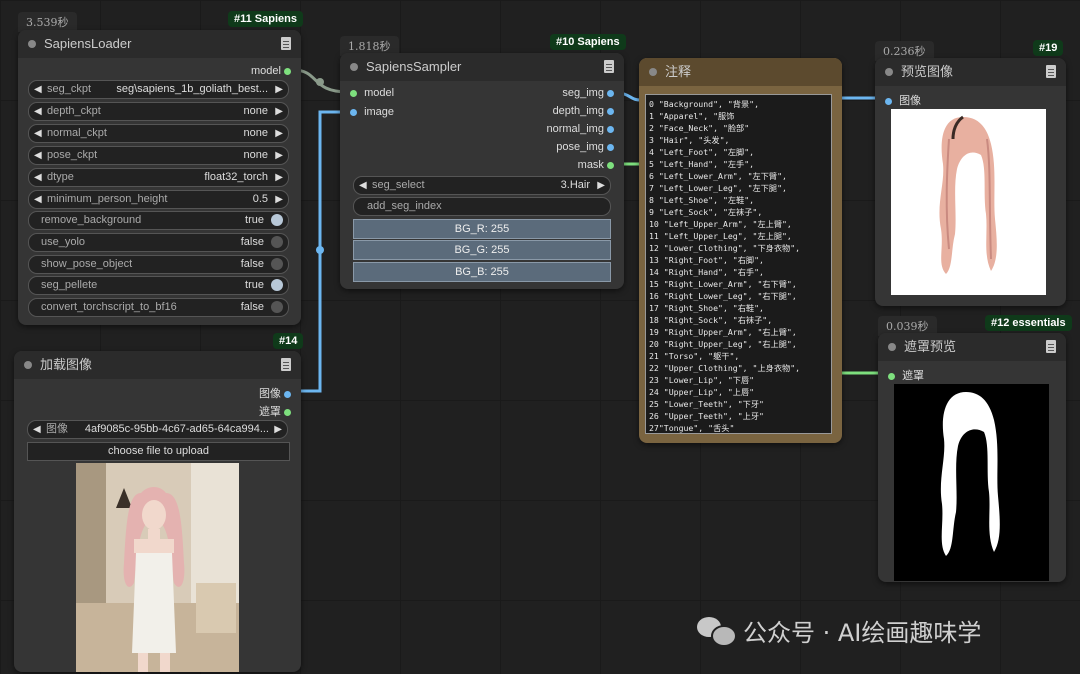 The width and height of the screenshot is (1080, 674). What do you see at coordinates (158, 220) in the screenshot?
I see `toggle-remove-background: remove_background true` at bounding box center [158, 220].